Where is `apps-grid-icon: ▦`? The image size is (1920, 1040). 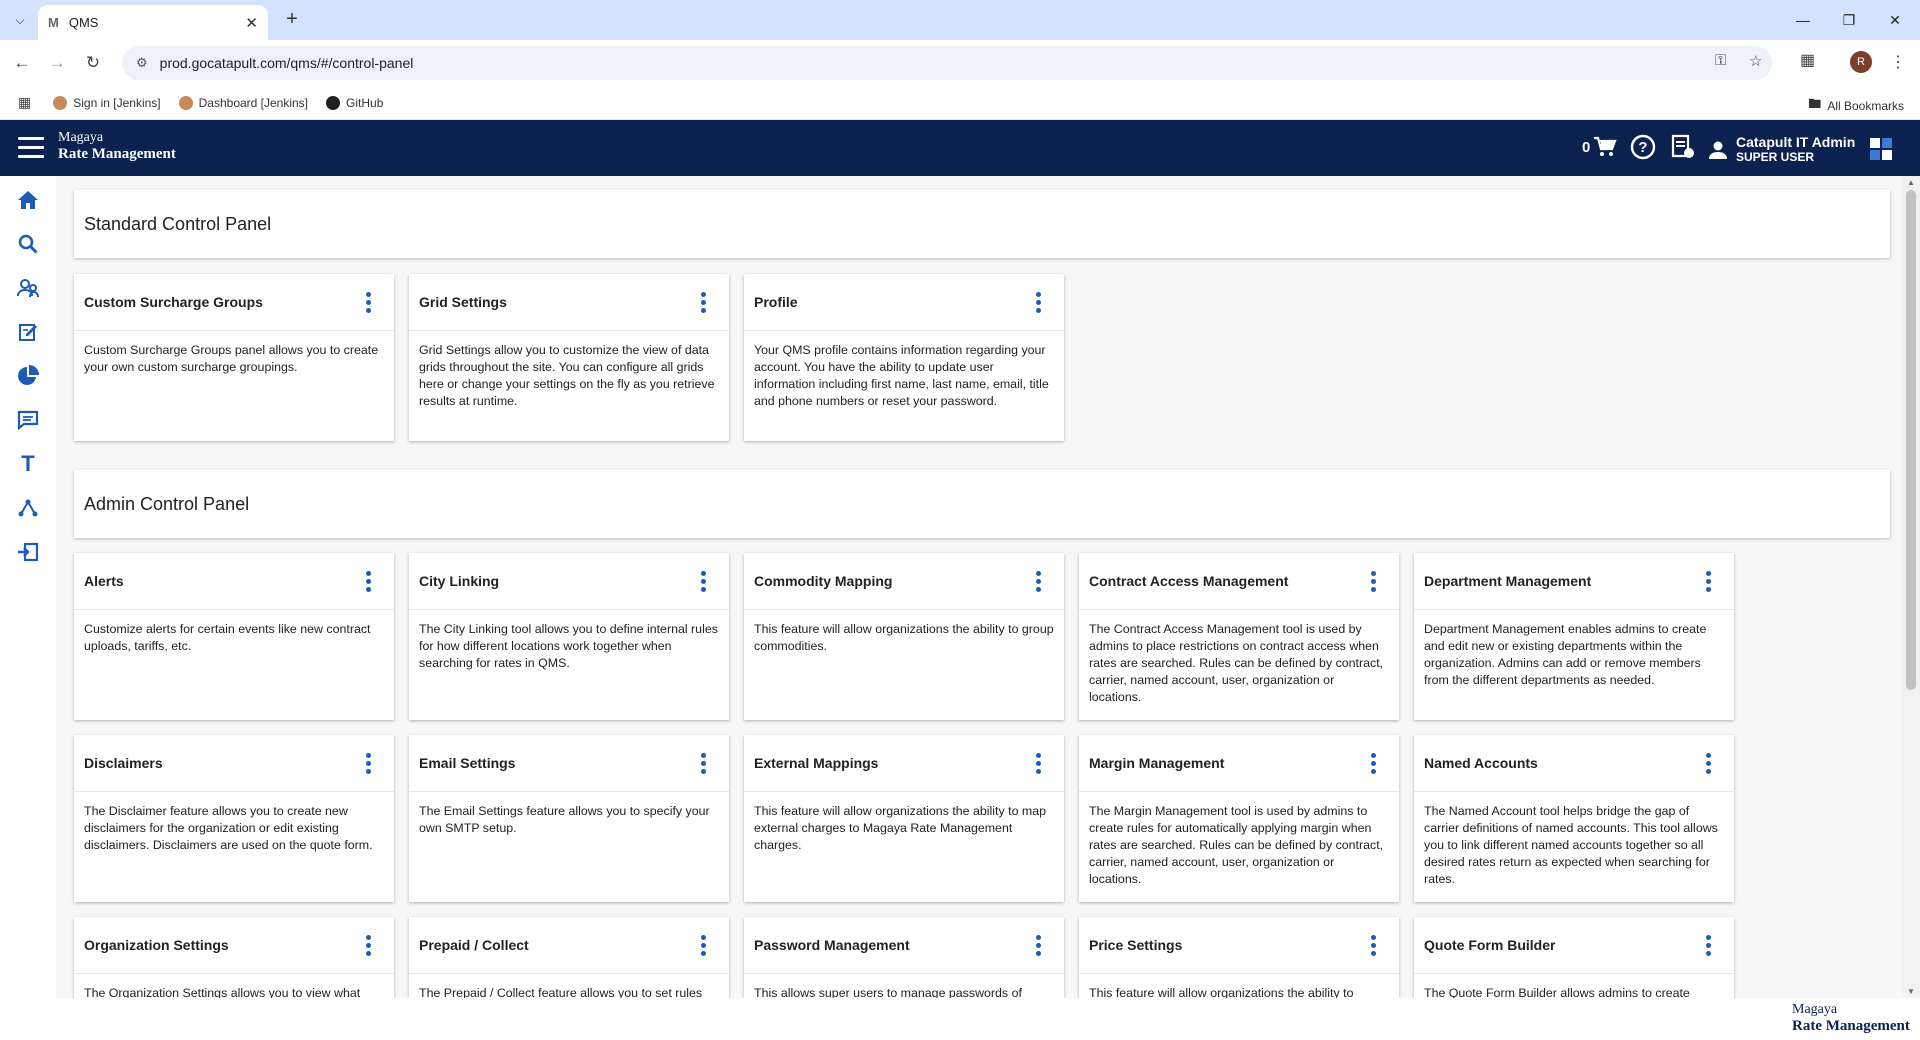 apps-grid-icon: ▦ is located at coordinates (24, 102).